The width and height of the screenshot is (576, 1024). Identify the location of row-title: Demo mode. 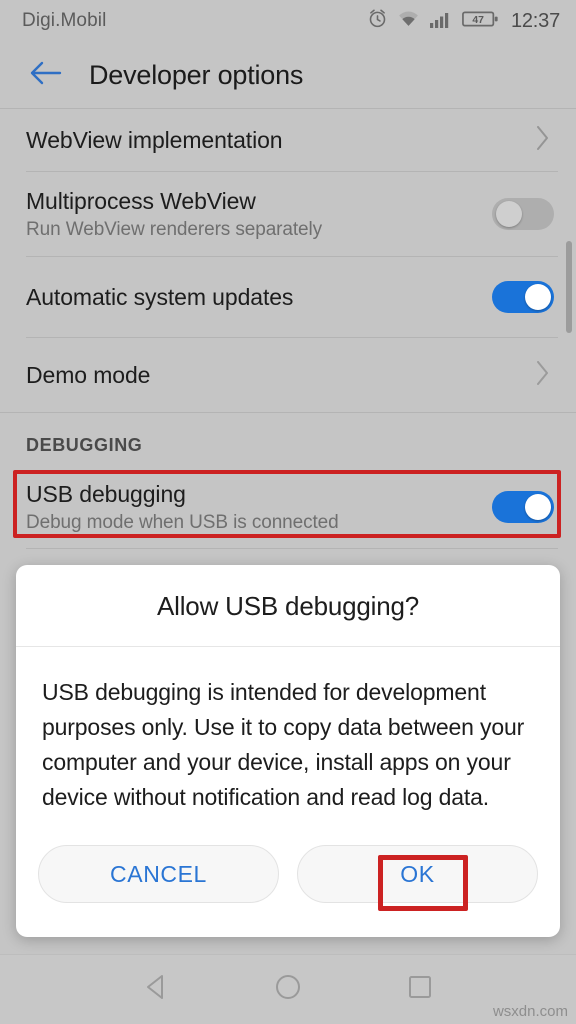
(88, 375).